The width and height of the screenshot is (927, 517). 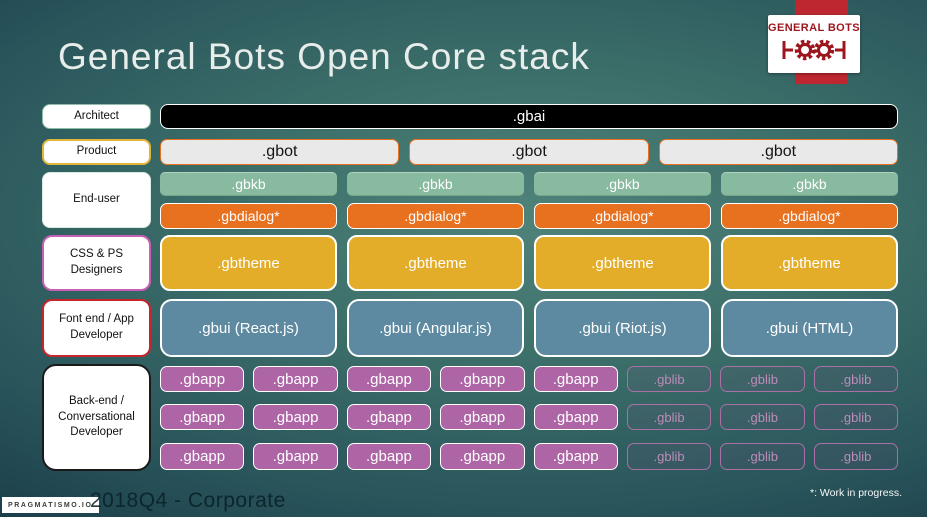 I want to click on row-gbkb: .gbkb .gbkb .gbkb .gbkb, so click(x=529, y=184).